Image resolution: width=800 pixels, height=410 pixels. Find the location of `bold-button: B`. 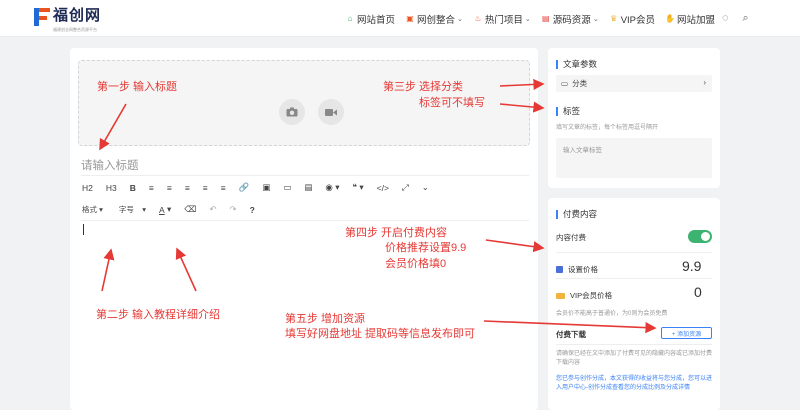

bold-button: B is located at coordinates (133, 188).